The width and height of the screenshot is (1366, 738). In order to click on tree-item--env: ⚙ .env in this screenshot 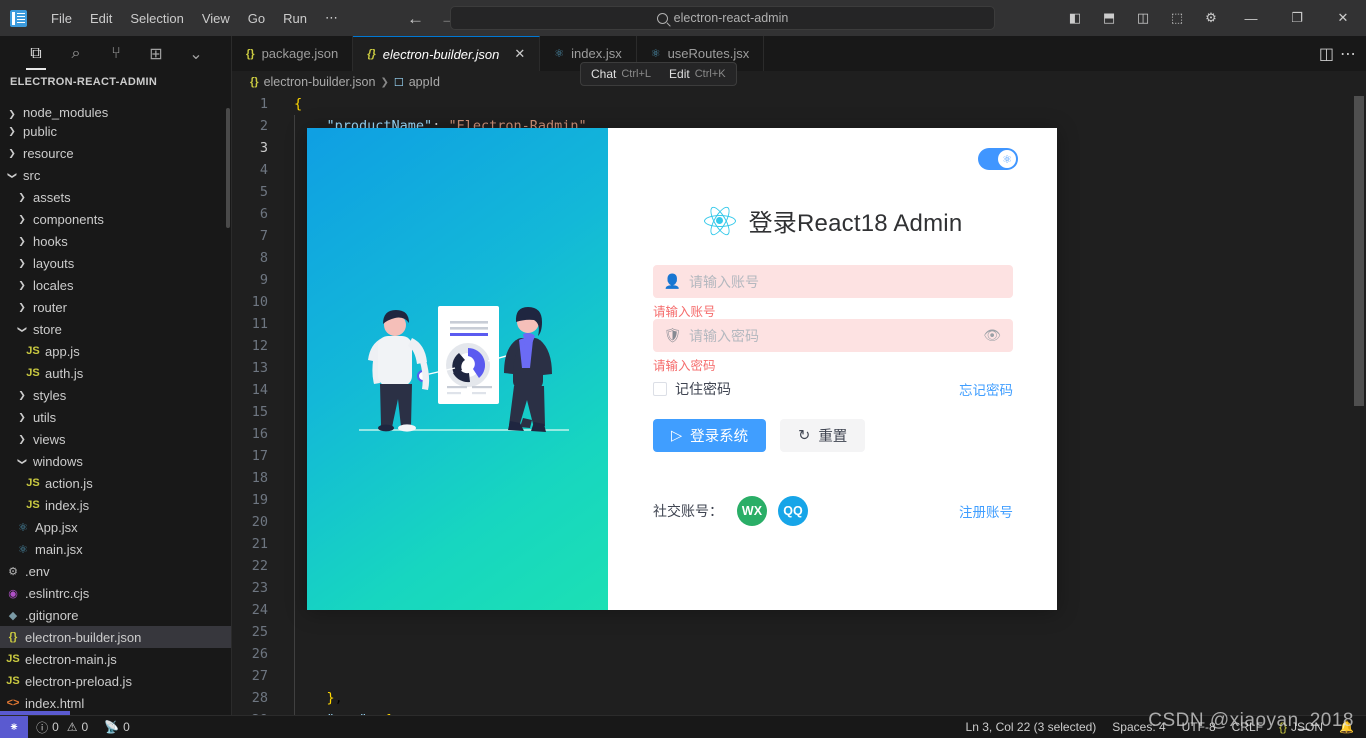, I will do `click(115, 571)`.